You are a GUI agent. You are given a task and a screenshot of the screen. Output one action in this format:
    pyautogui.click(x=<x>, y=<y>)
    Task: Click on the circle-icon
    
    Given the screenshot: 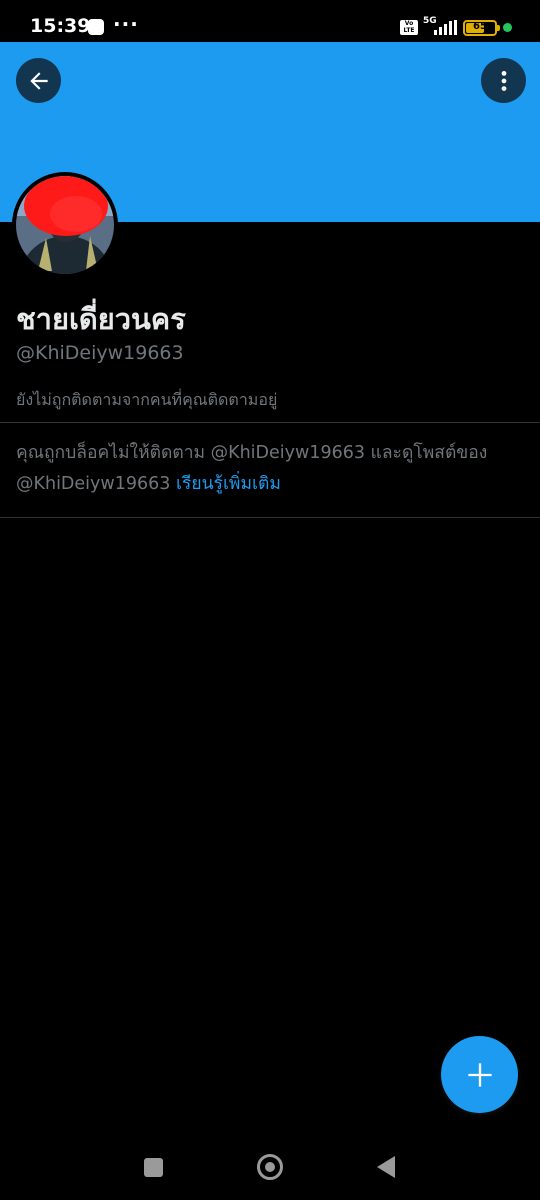 What is the action you would take?
    pyautogui.click(x=270, y=1167)
    